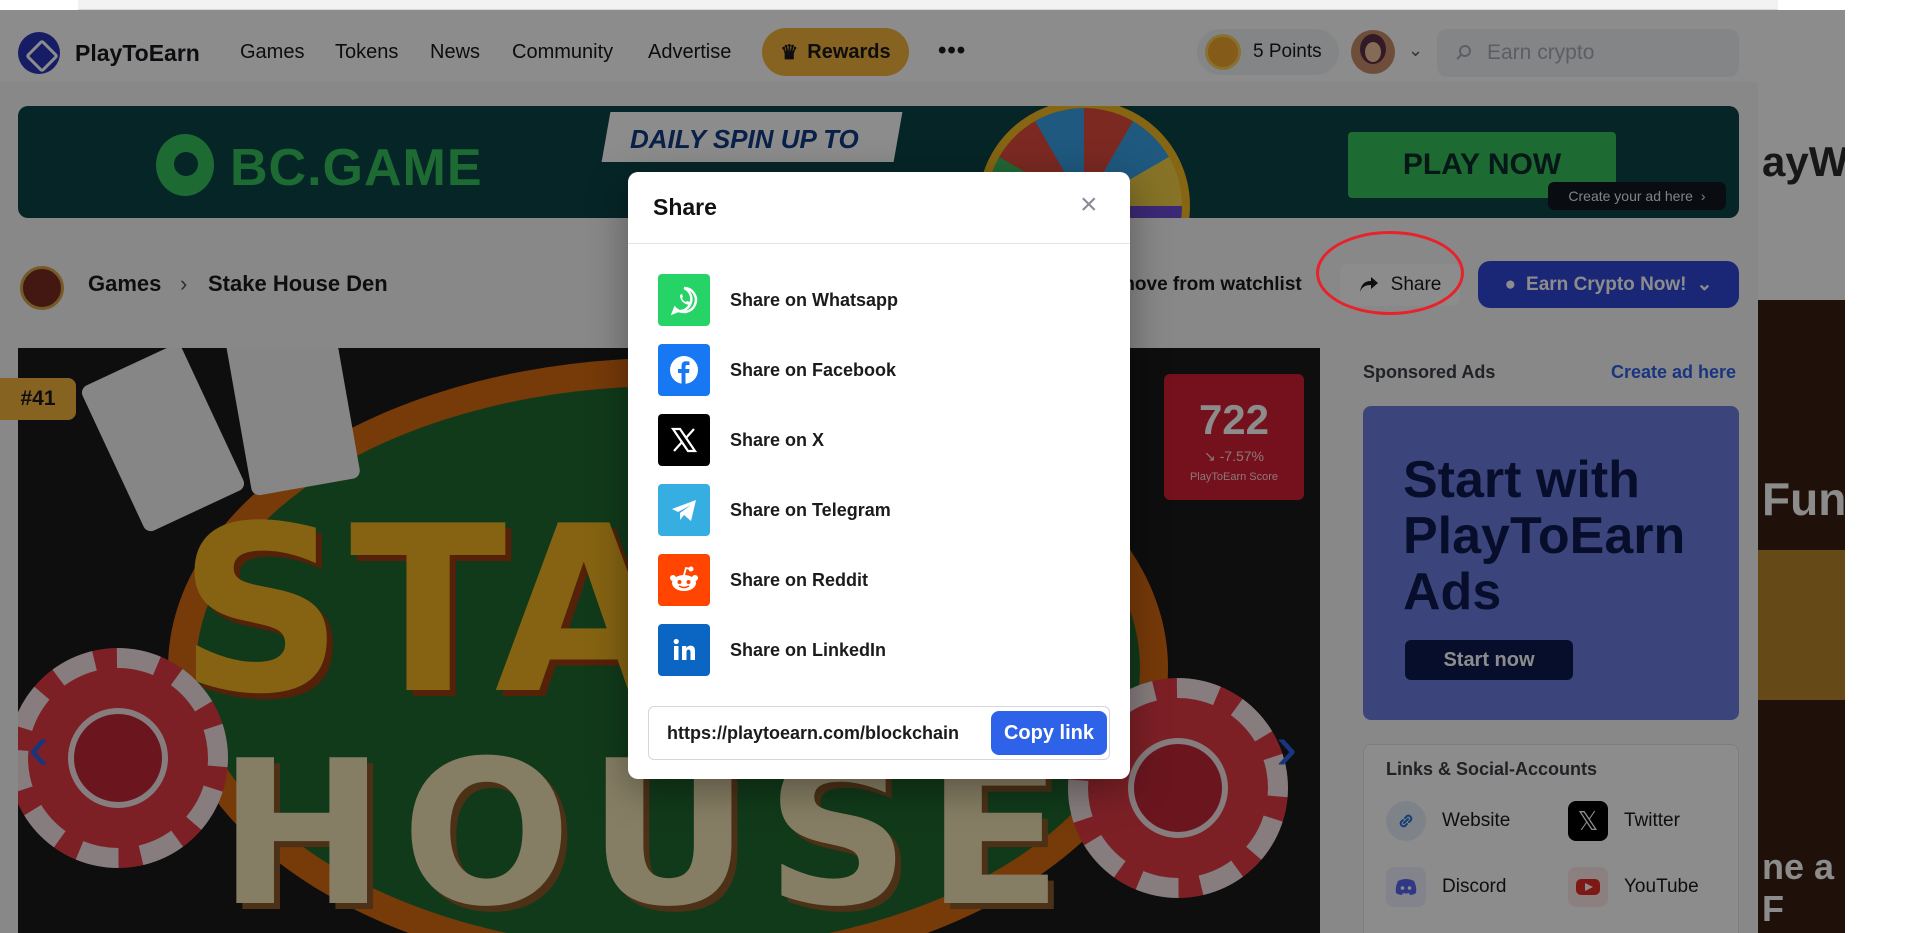  What do you see at coordinates (1390, 273) in the screenshot?
I see `annotation-highlight-circle` at bounding box center [1390, 273].